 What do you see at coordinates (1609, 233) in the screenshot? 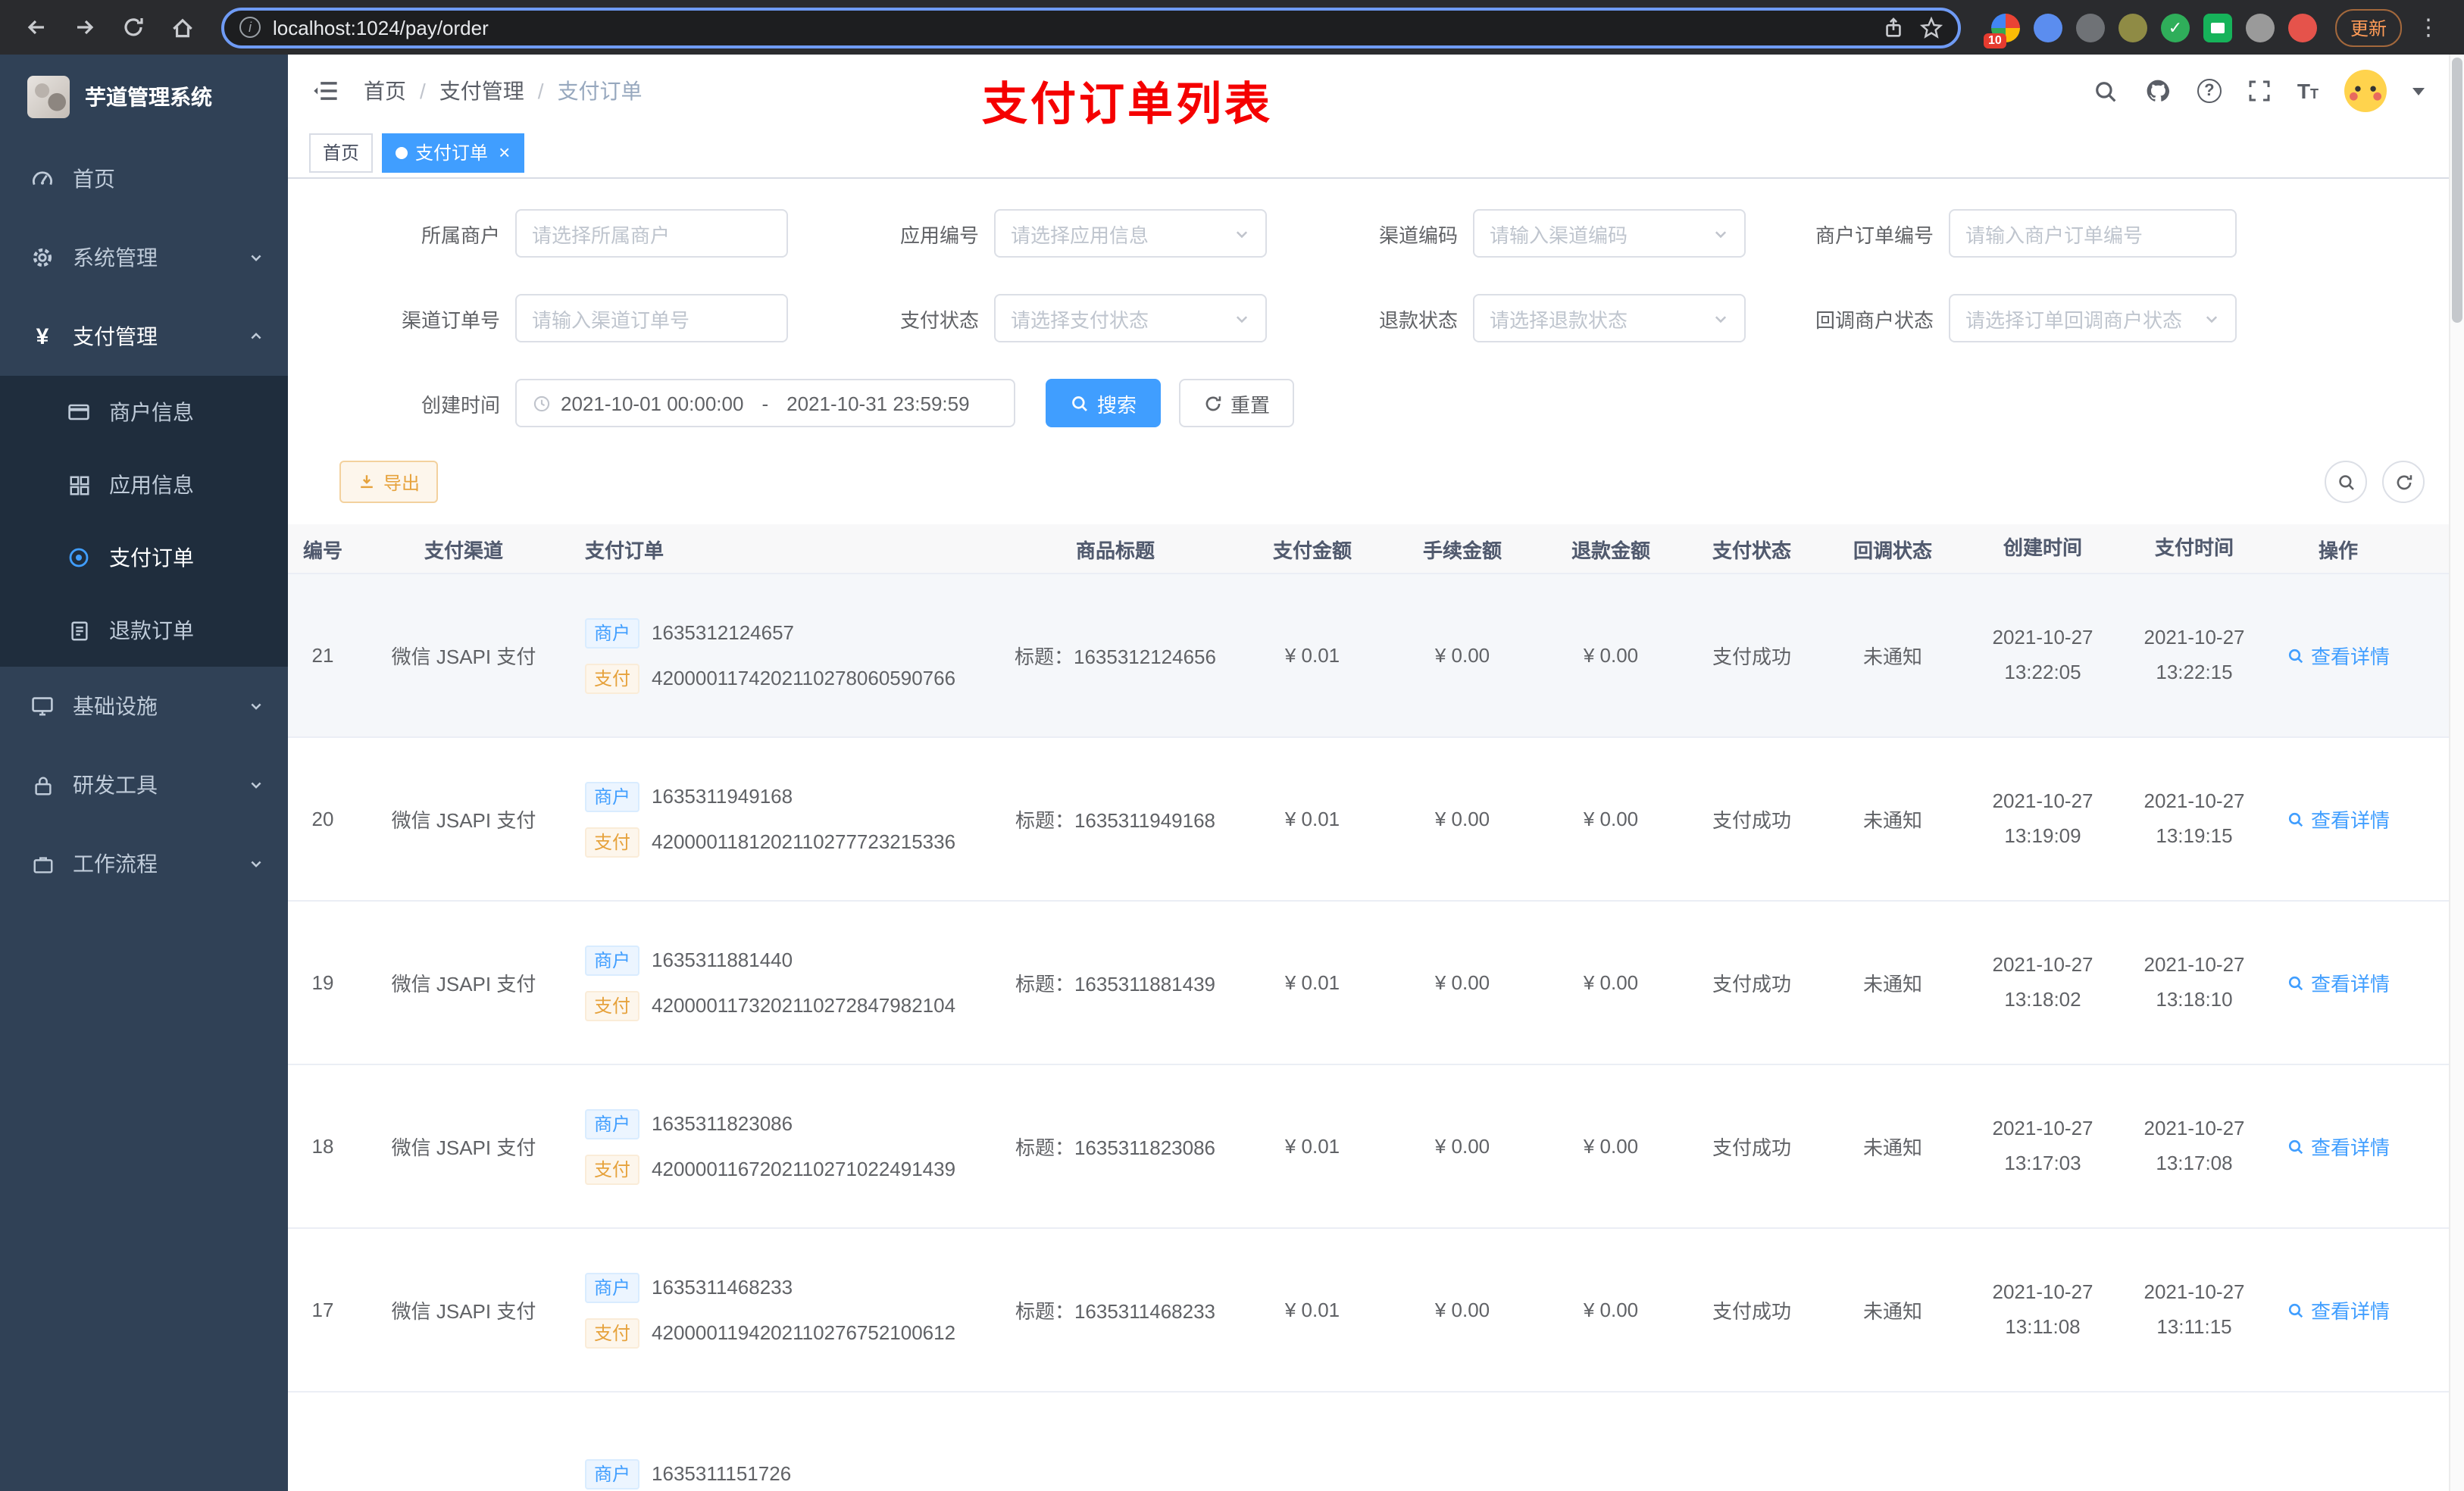
I see `channel-code-select: 请输入渠道编码` at bounding box center [1609, 233].